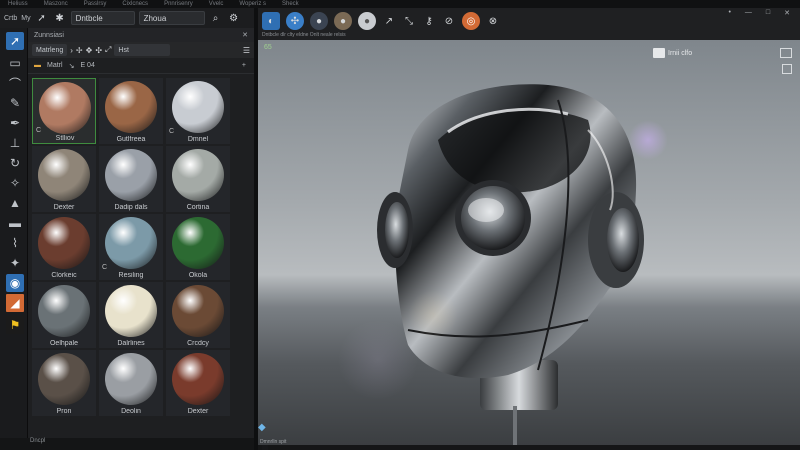 The height and width of the screenshot is (450, 800). I want to click on material-swatch: Deolin, so click(131, 383).